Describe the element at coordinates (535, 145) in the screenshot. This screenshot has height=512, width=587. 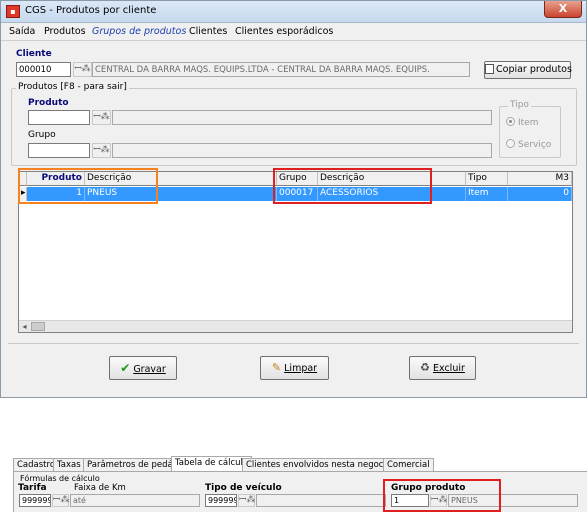
I see `tipo-servico-label: Serviço` at that location.